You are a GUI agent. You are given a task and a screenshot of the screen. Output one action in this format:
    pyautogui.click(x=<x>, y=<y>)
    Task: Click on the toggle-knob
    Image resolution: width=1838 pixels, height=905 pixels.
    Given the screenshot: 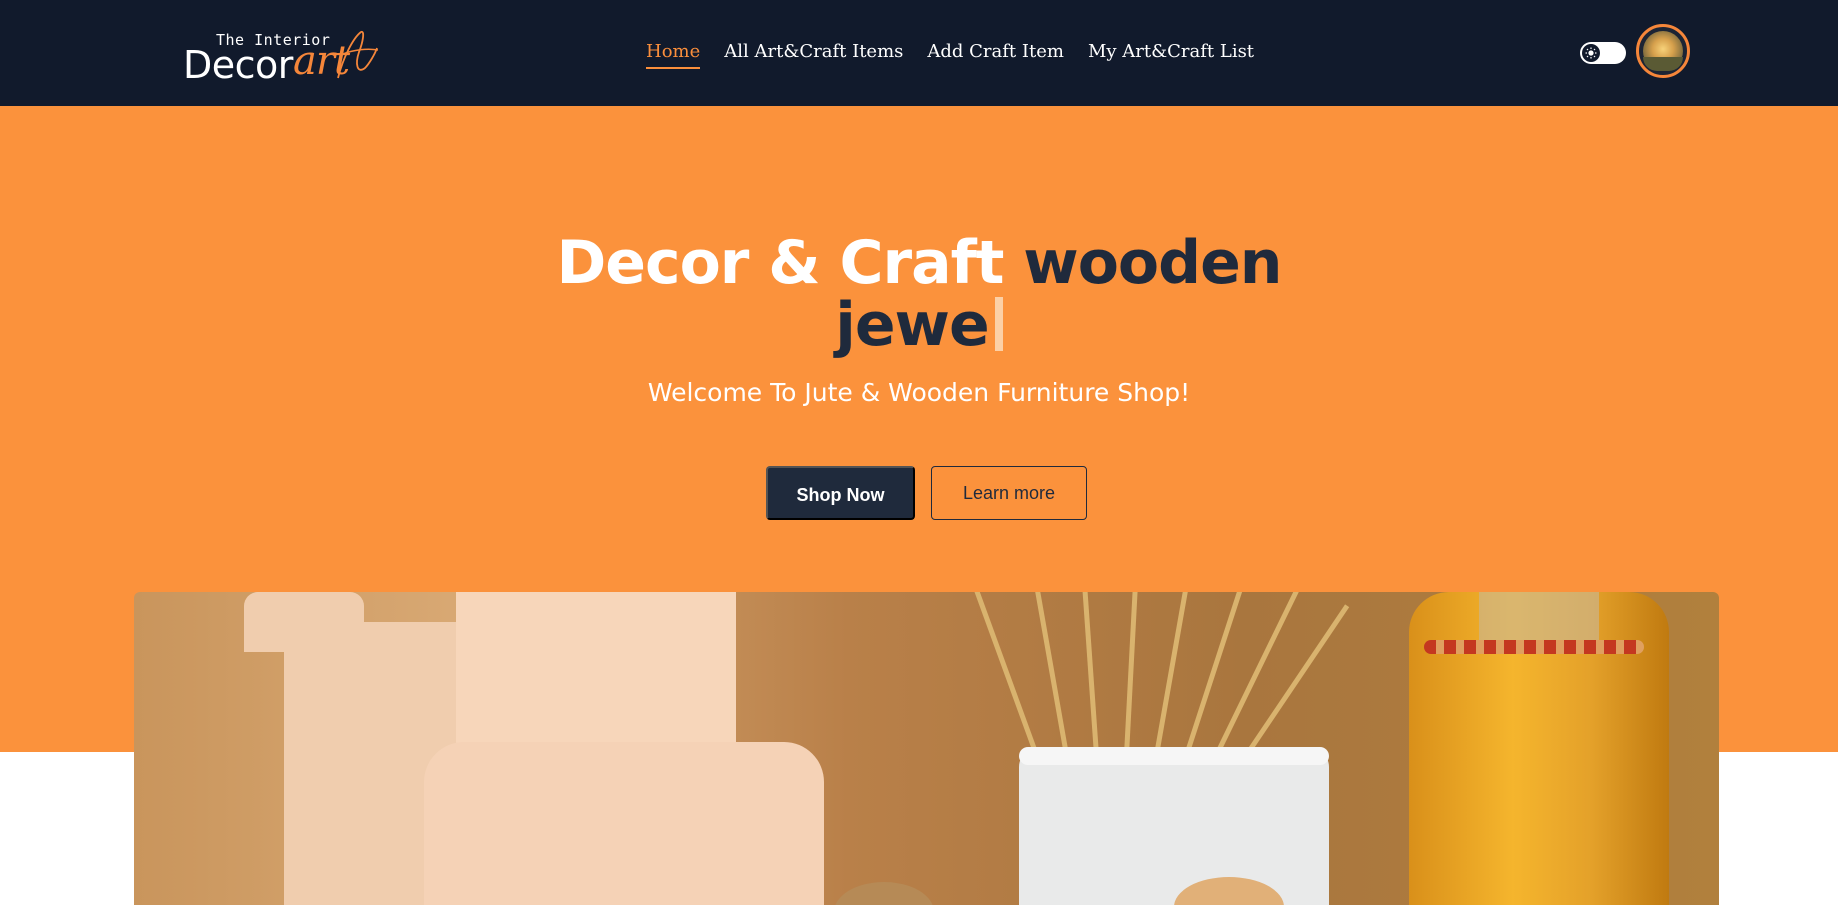 What is the action you would take?
    pyautogui.click(x=1591, y=53)
    